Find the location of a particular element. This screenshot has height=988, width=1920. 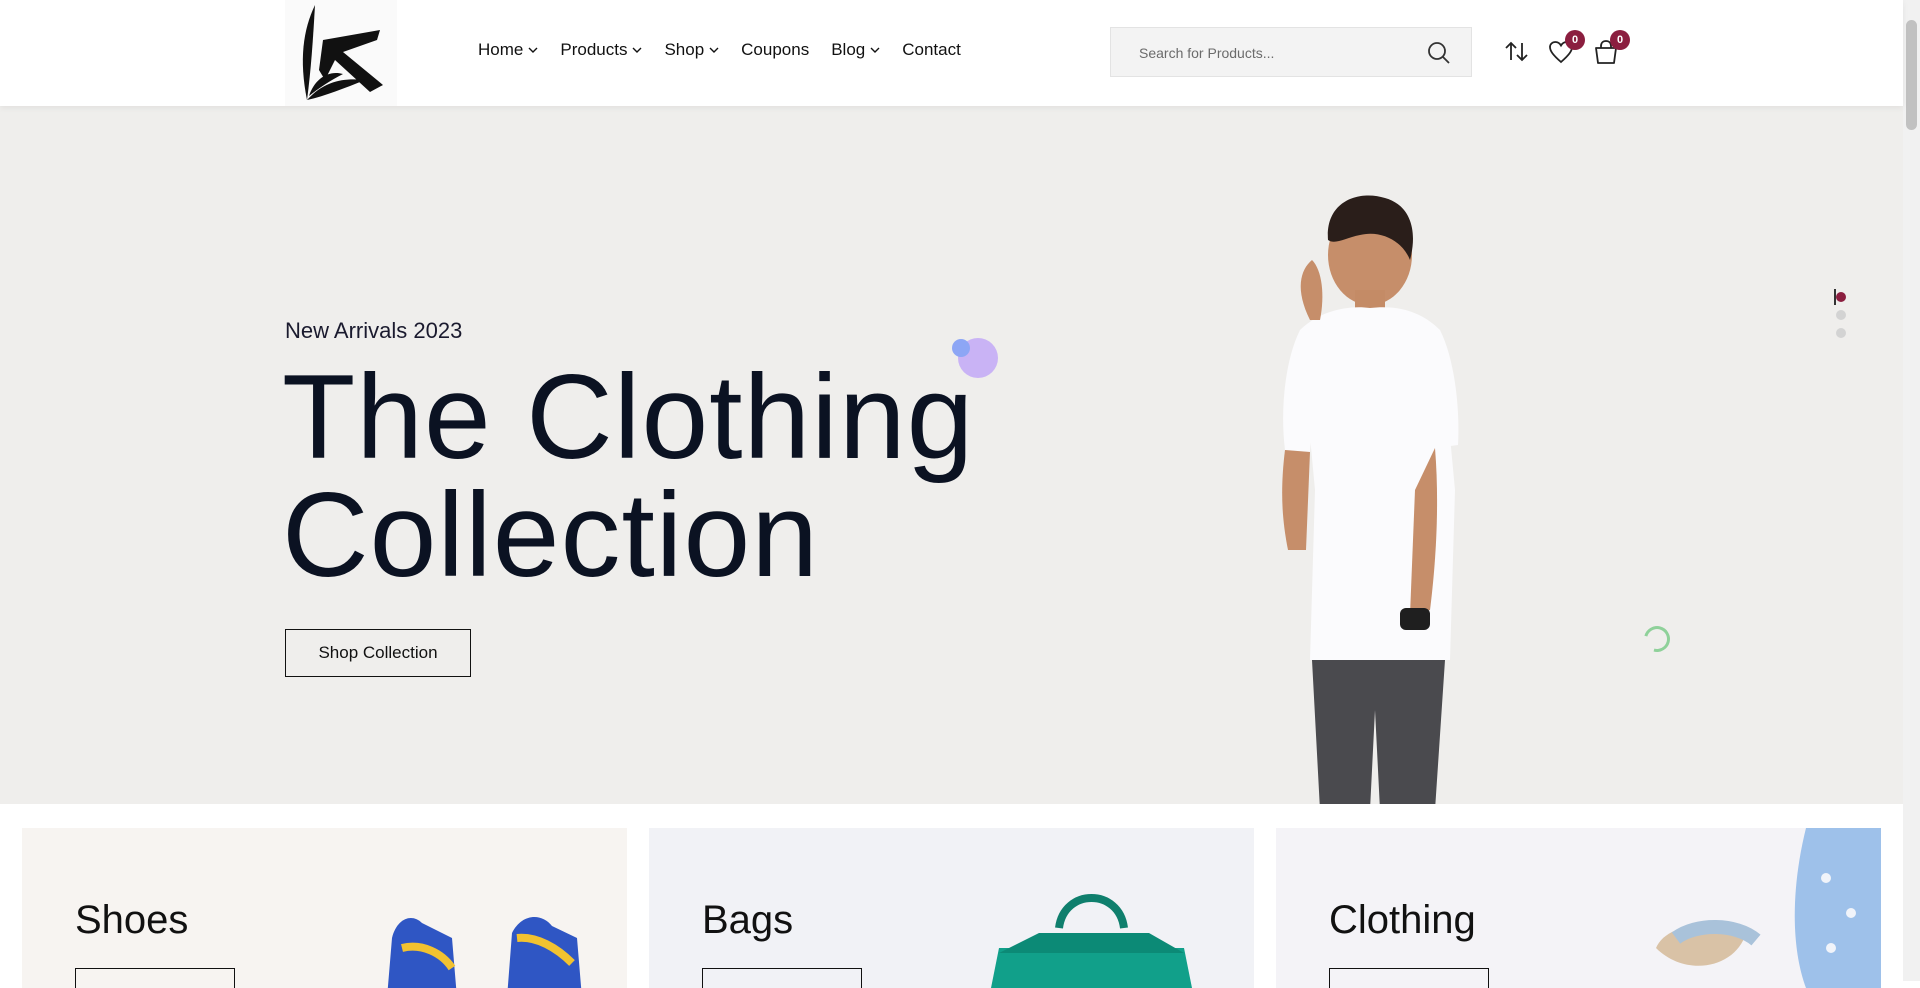

slider-pagination is located at coordinates (1840, 317).